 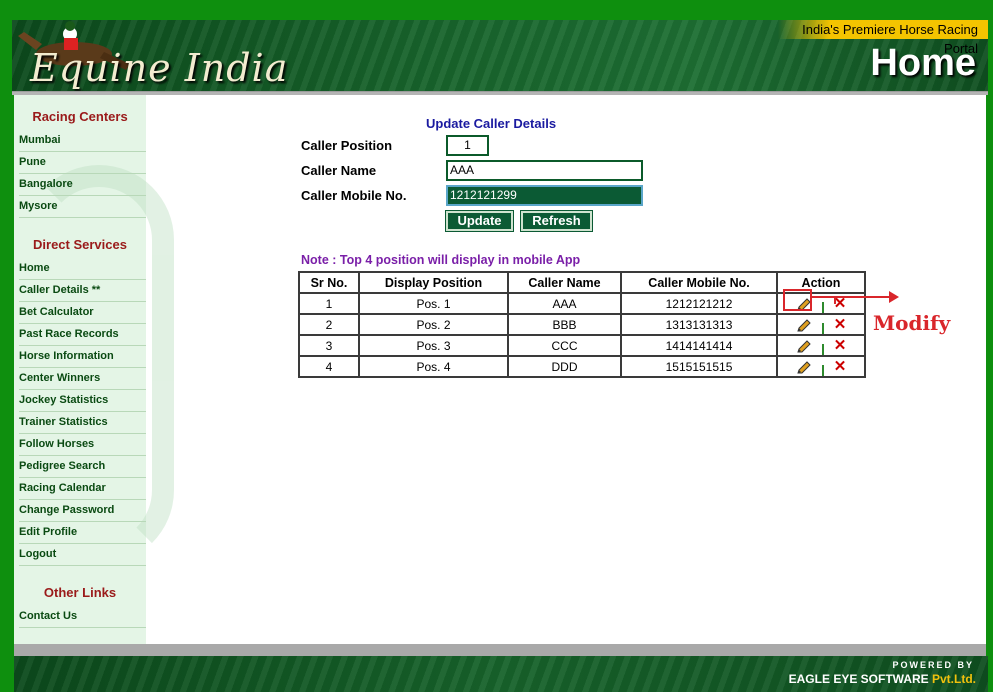 What do you see at coordinates (544, 170) in the screenshot?
I see `caller-name-input: AAA` at bounding box center [544, 170].